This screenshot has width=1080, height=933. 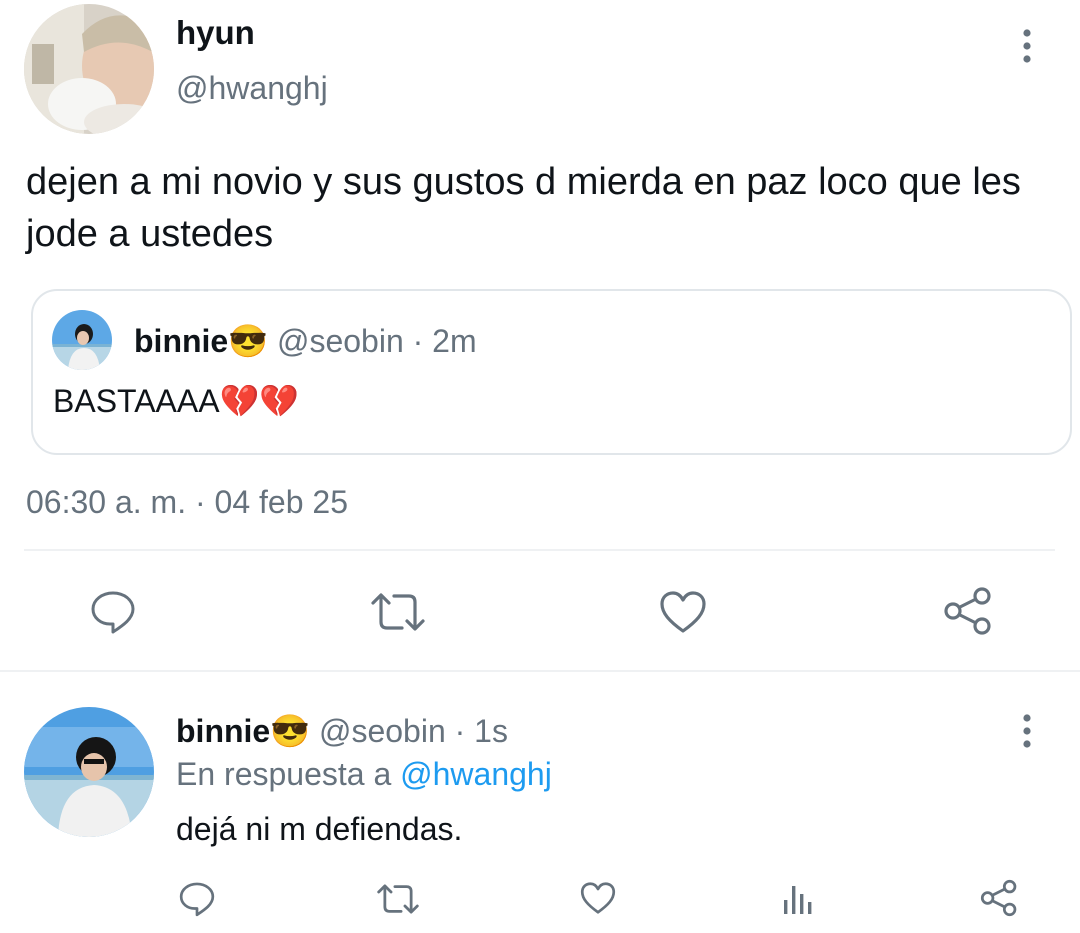 What do you see at coordinates (89, 772) in the screenshot?
I see `reply-tweet-avatar` at bounding box center [89, 772].